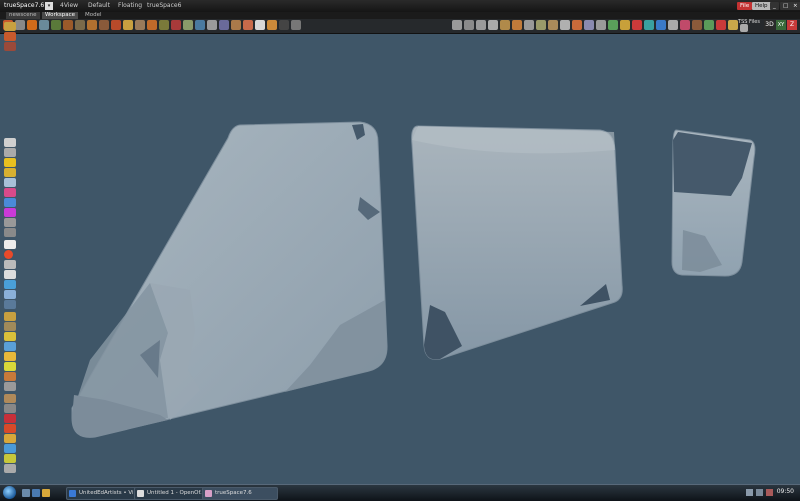 The image size is (800, 501). What do you see at coordinates (188, 25) in the screenshot?
I see `extrude-tool-icon` at bounding box center [188, 25].